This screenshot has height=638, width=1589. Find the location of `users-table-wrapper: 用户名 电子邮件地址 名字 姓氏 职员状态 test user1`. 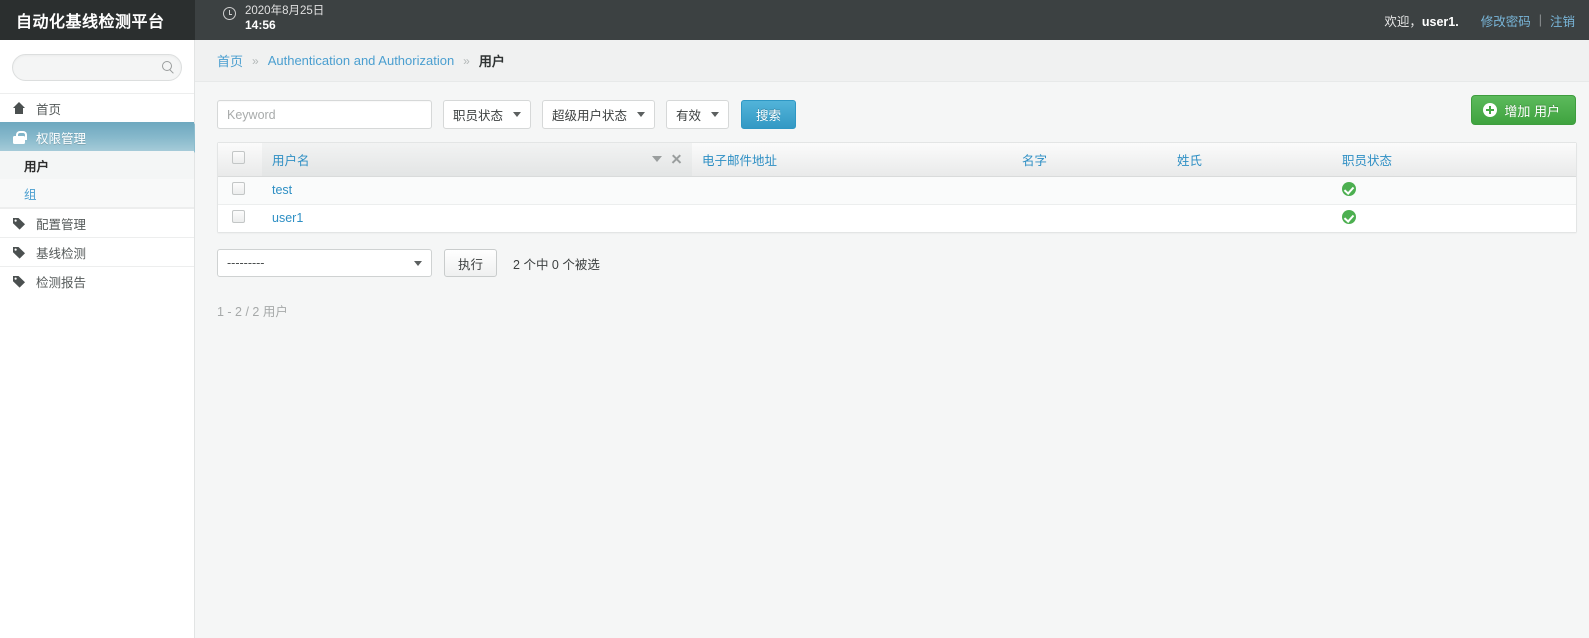

users-table-wrapper: 用户名 电子邮件地址 名字 姓氏 职员状态 test user1 is located at coordinates (897, 187).